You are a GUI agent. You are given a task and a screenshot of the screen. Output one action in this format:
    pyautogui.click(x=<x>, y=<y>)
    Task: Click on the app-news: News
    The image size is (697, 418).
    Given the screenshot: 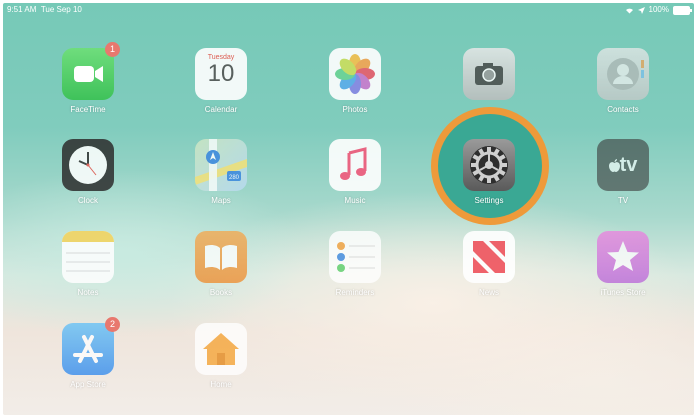 What is the action you would take?
    pyautogui.click(x=489, y=264)
    